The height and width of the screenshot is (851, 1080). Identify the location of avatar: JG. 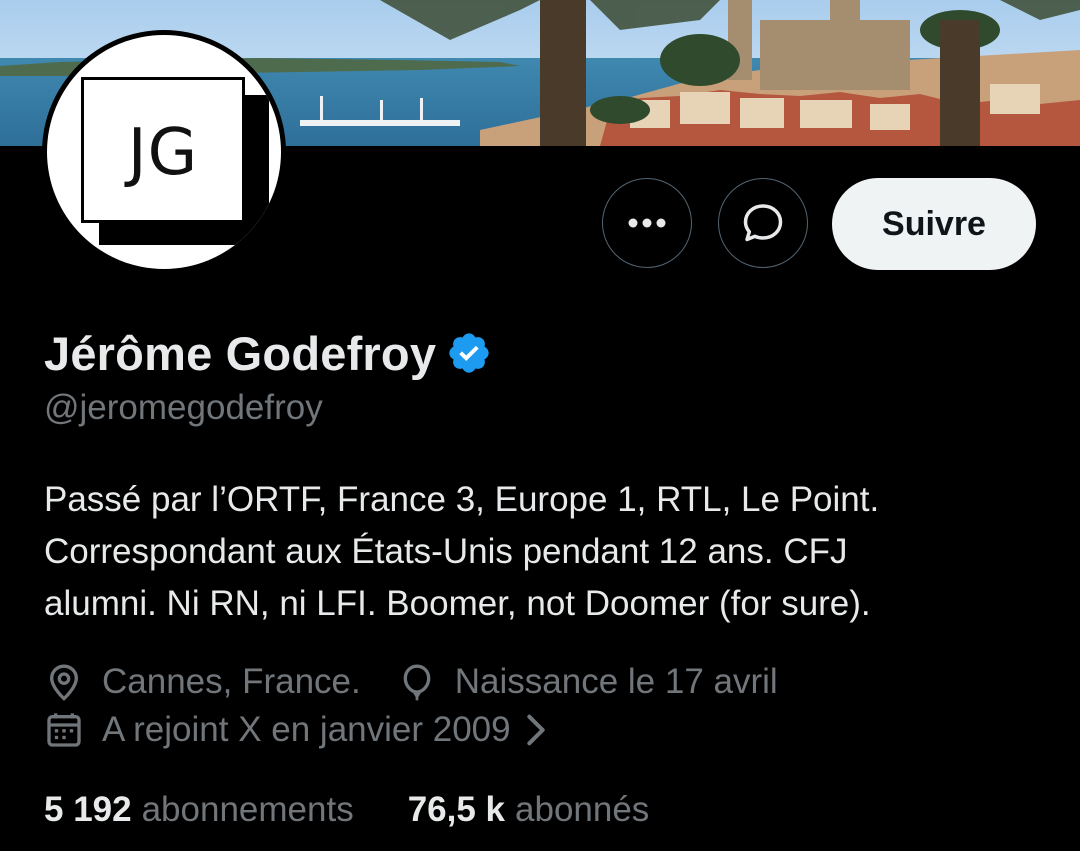
(164, 152).